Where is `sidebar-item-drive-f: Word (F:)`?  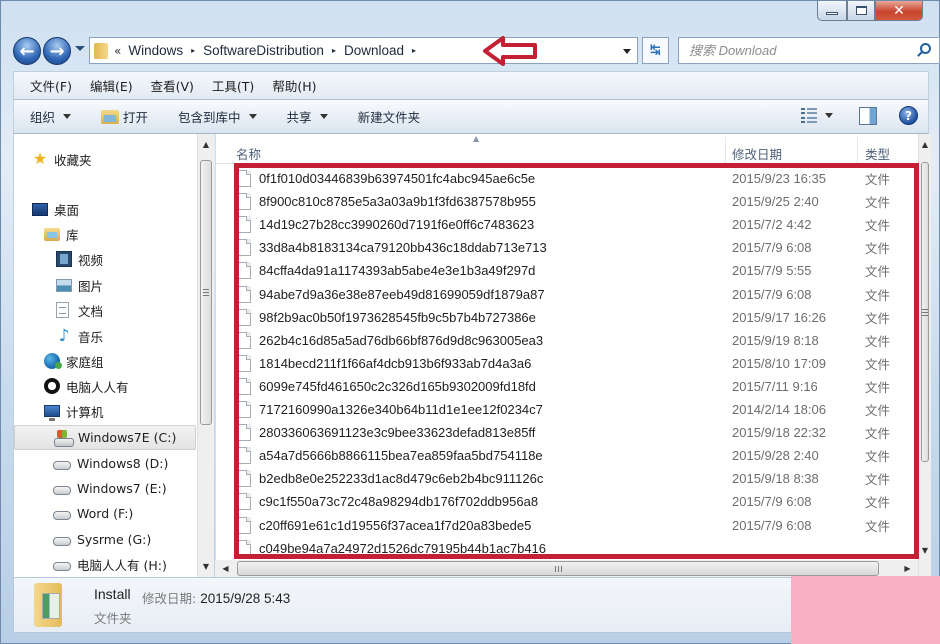
sidebar-item-drive-f: Word (F:) is located at coordinates (93, 513).